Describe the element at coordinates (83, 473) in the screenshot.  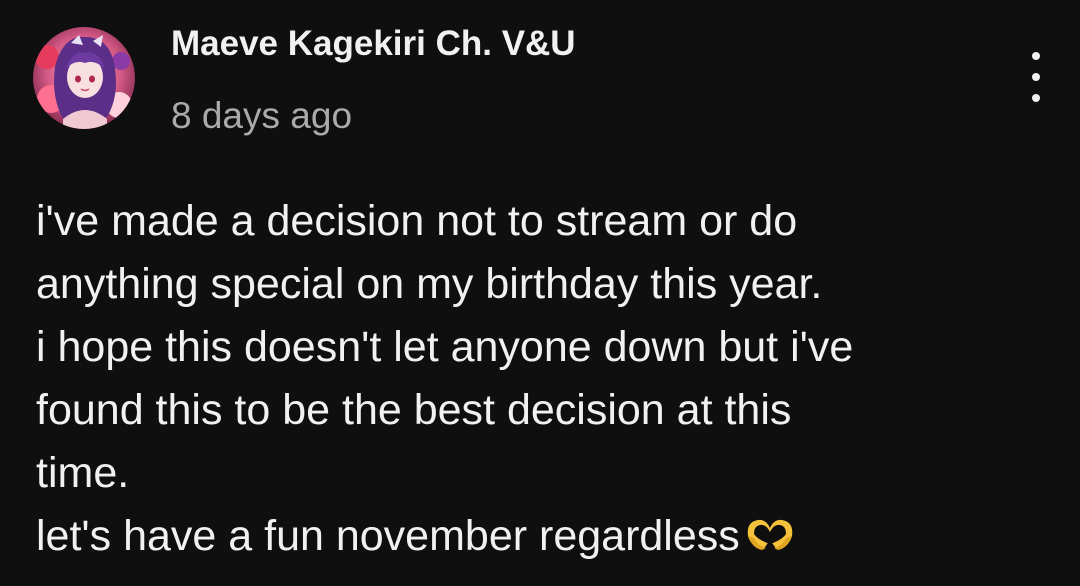
I see `post-text-line: time.` at that location.